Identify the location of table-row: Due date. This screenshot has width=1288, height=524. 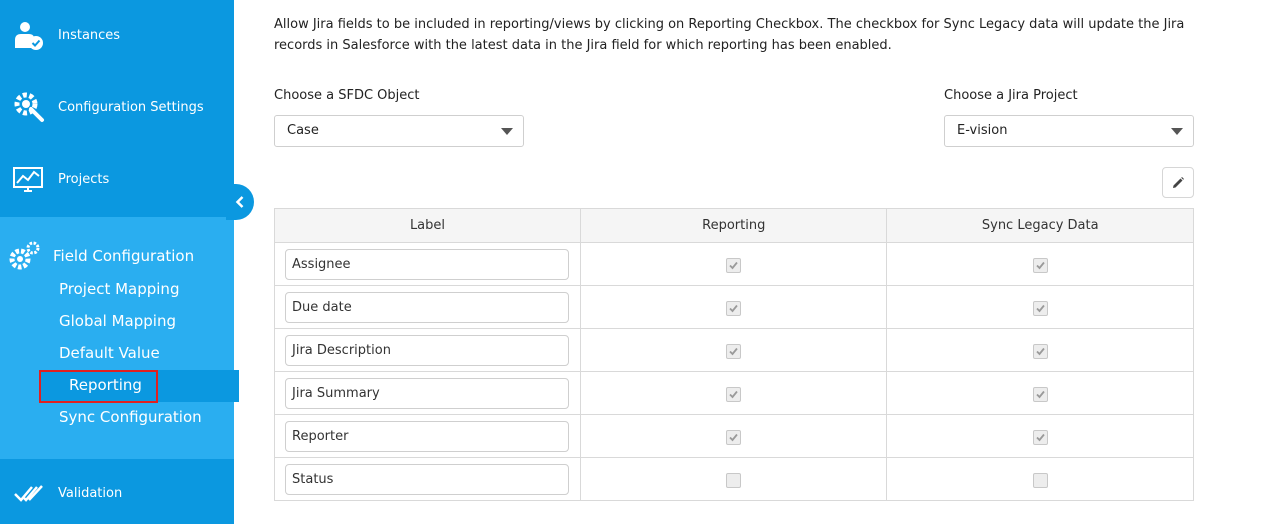
(734, 307).